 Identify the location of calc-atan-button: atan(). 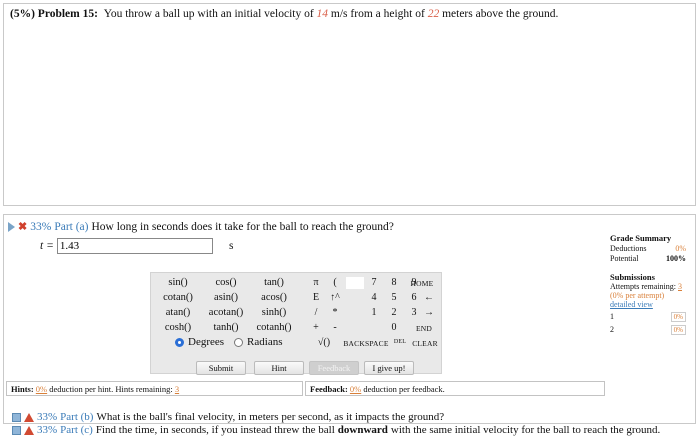
(178, 312).